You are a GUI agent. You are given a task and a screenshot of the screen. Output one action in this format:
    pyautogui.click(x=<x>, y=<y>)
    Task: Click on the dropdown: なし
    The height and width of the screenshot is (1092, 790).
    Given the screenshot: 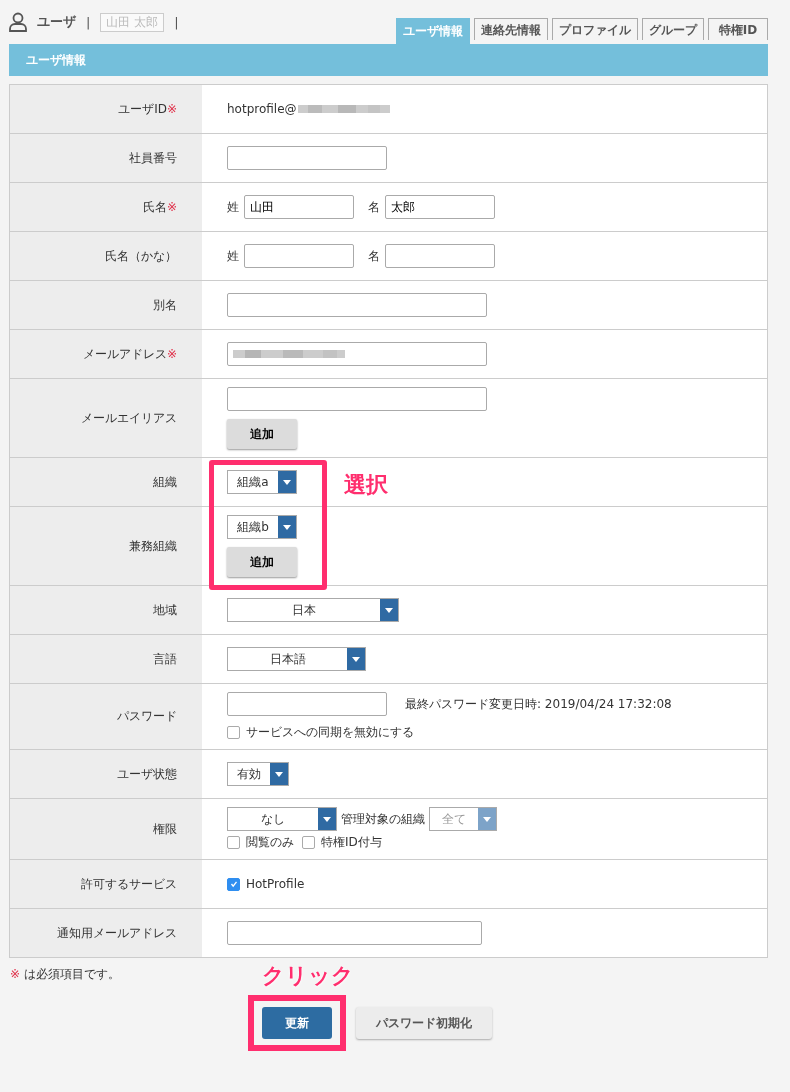 What is the action you would take?
    pyautogui.click(x=282, y=819)
    